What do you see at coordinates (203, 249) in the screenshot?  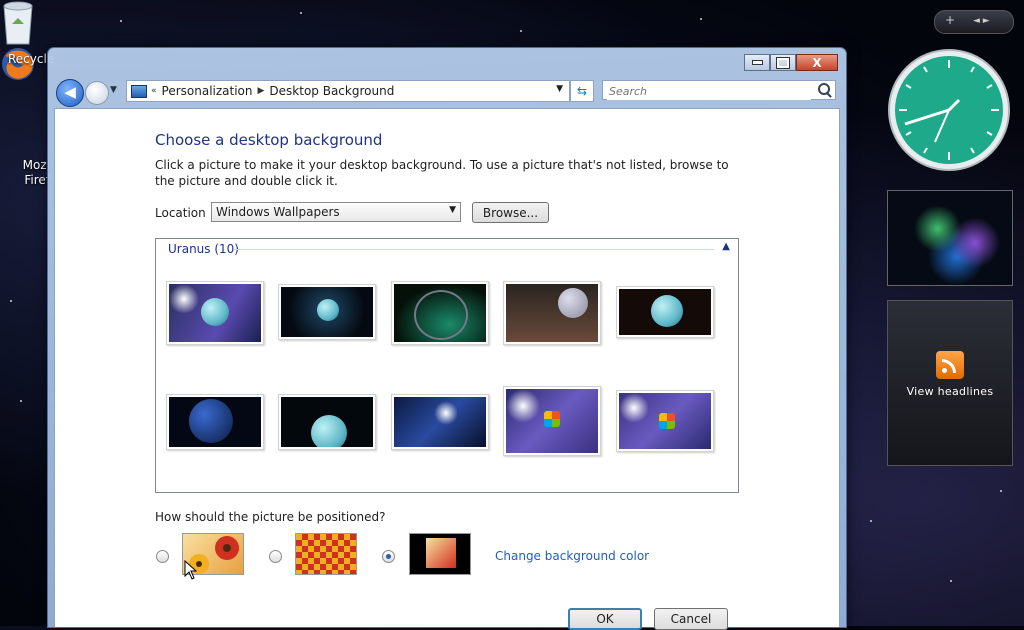 I see `group-header: Uranus (10)` at bounding box center [203, 249].